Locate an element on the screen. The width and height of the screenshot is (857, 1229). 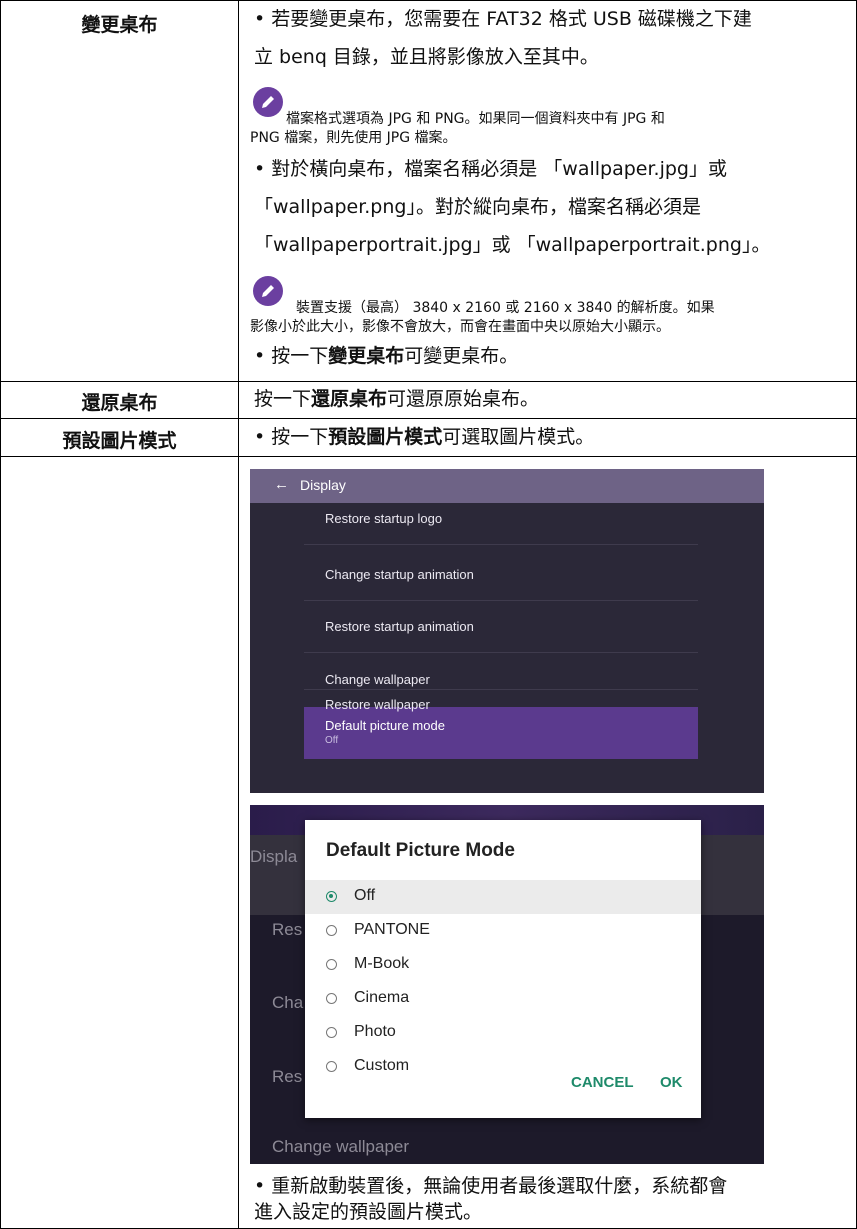
option-pantone: PANTONE is located at coordinates (503, 931).